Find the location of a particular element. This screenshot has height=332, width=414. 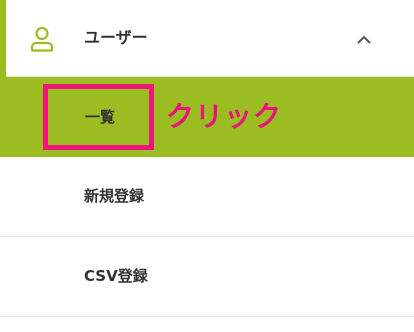

annotation-click-label: クリック is located at coordinates (224, 116).